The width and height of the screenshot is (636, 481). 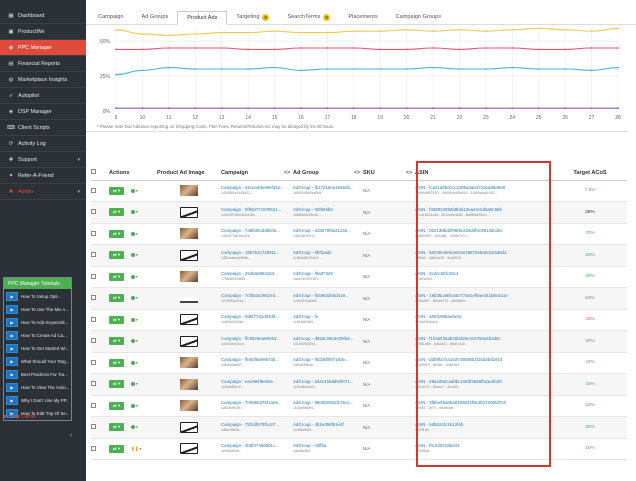 What do you see at coordinates (155, 17) in the screenshot?
I see `tab-ad-groups: Ad Groups` at bounding box center [155, 17].